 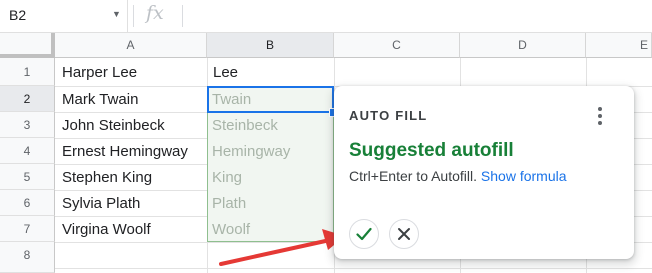 What do you see at coordinates (600, 116) in the screenshot?
I see `more-options-icon` at bounding box center [600, 116].